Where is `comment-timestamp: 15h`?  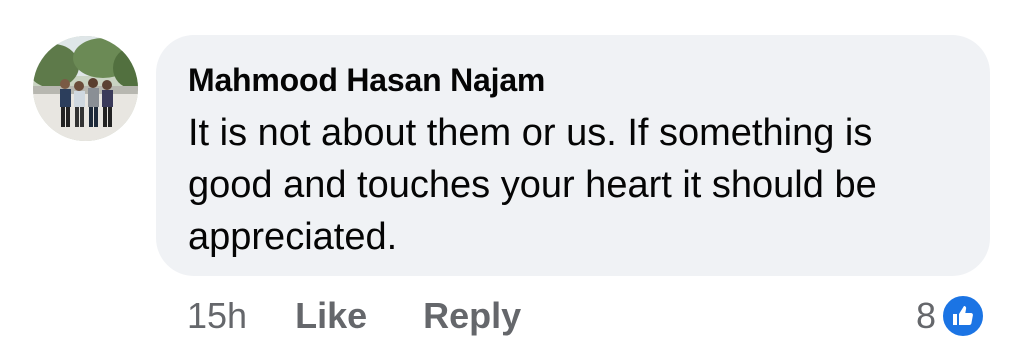
comment-timestamp: 15h is located at coordinates (217, 316).